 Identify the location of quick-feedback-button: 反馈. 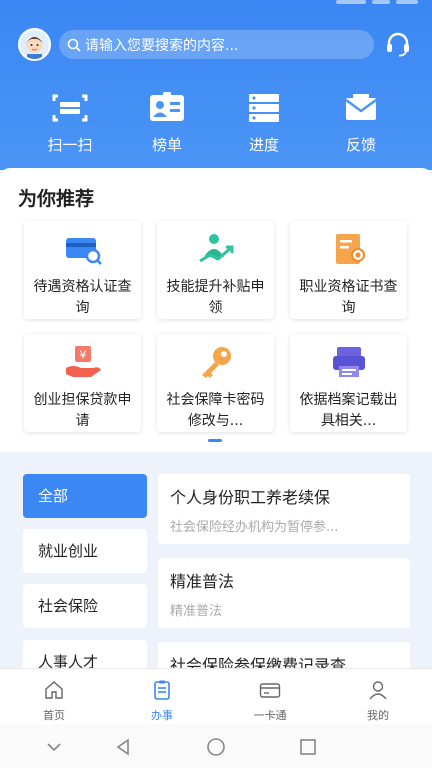
(361, 123).